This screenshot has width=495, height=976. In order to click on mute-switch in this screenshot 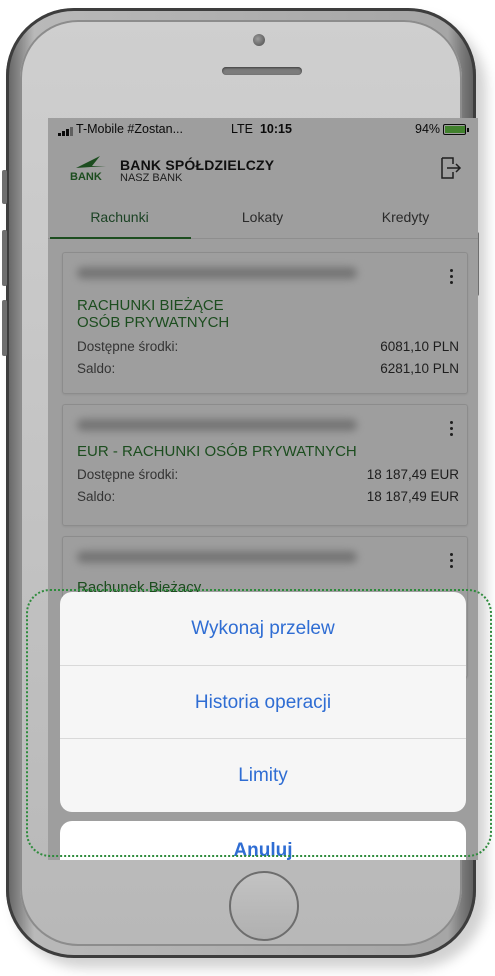, I will do `click(4, 187)`.